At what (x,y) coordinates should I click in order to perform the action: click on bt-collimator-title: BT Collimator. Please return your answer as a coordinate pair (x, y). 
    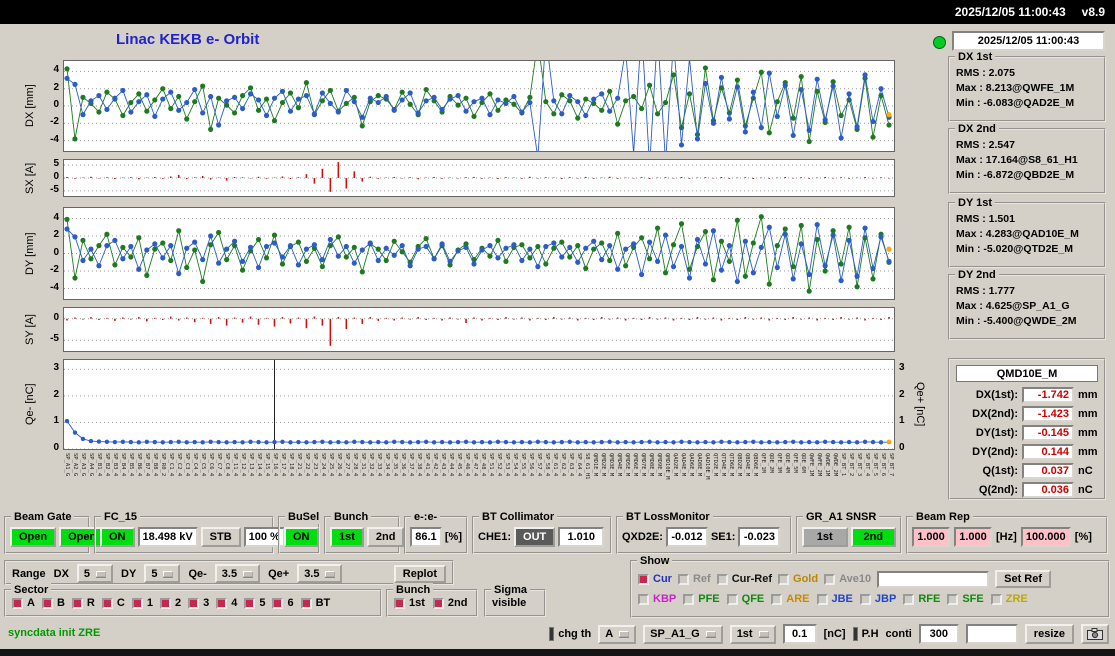
    Looking at the image, I should click on (518, 517).